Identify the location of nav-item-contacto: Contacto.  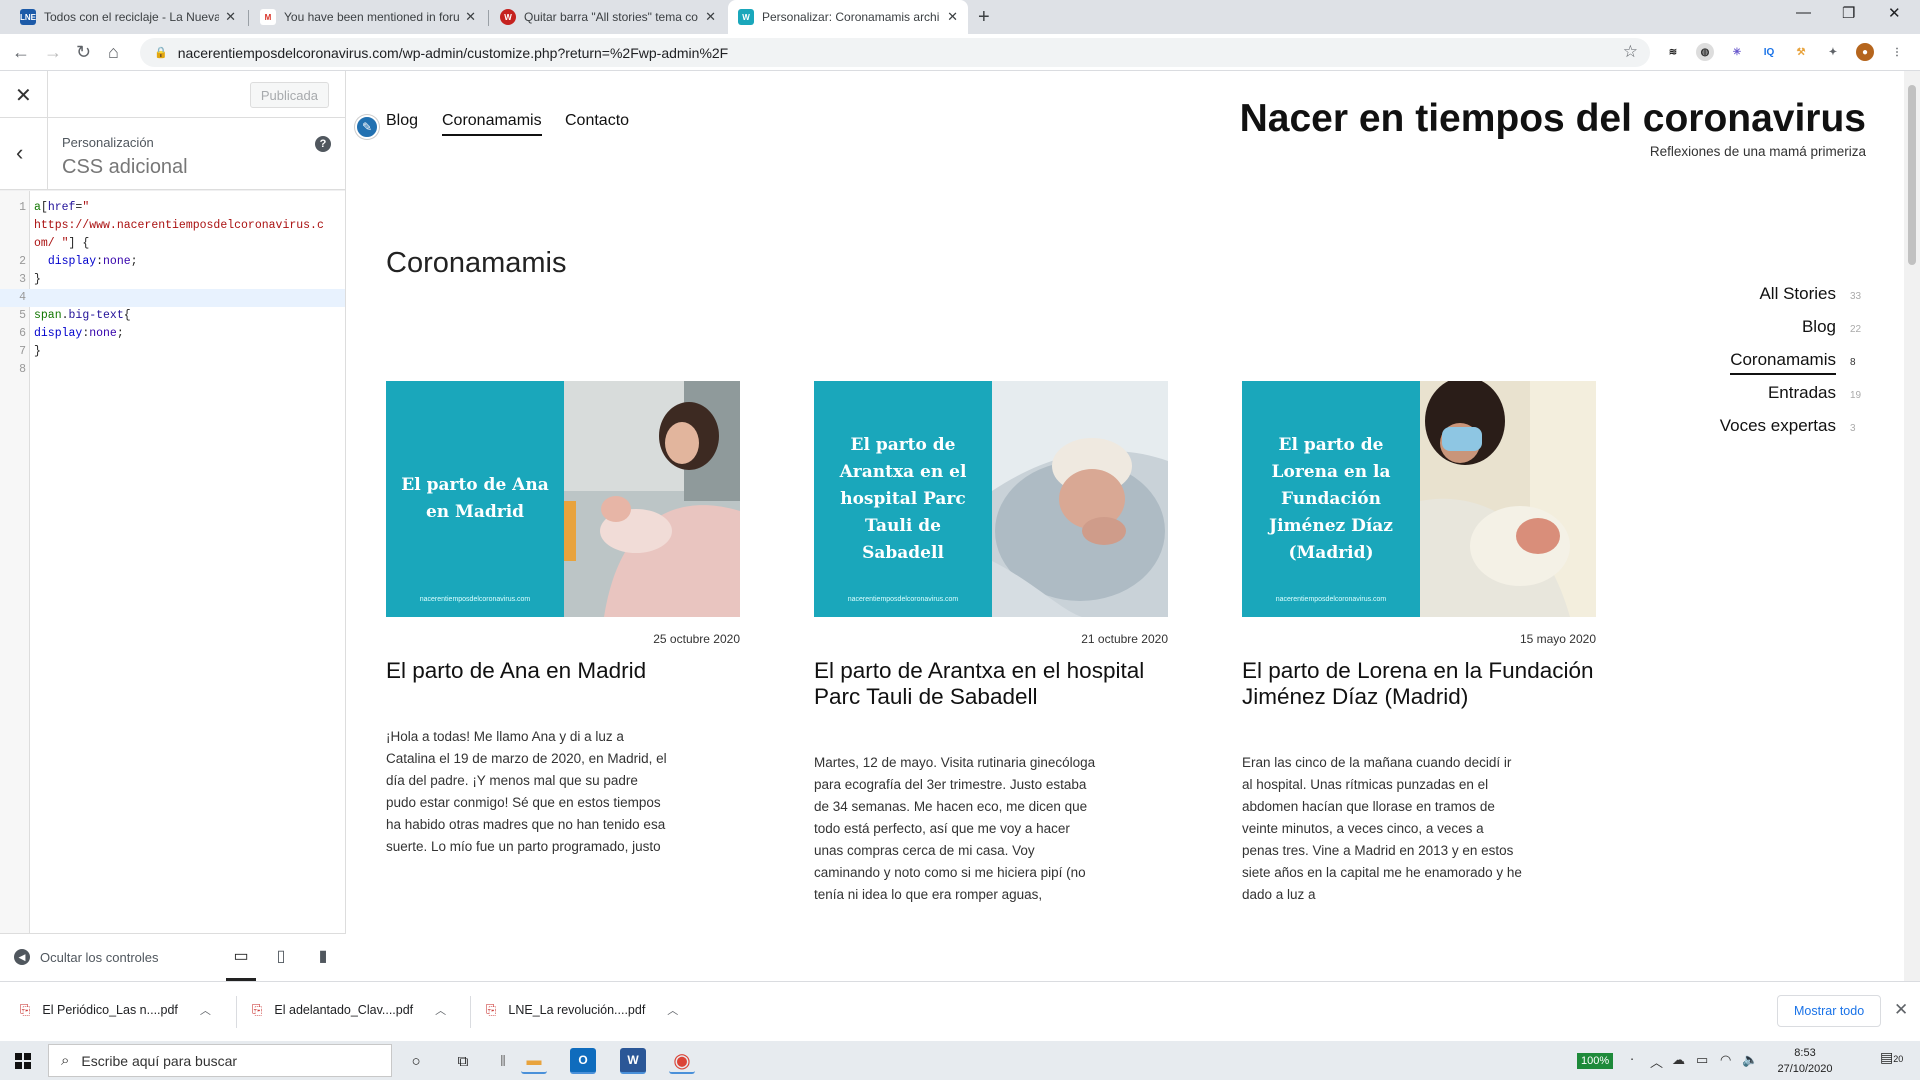
(597, 121).